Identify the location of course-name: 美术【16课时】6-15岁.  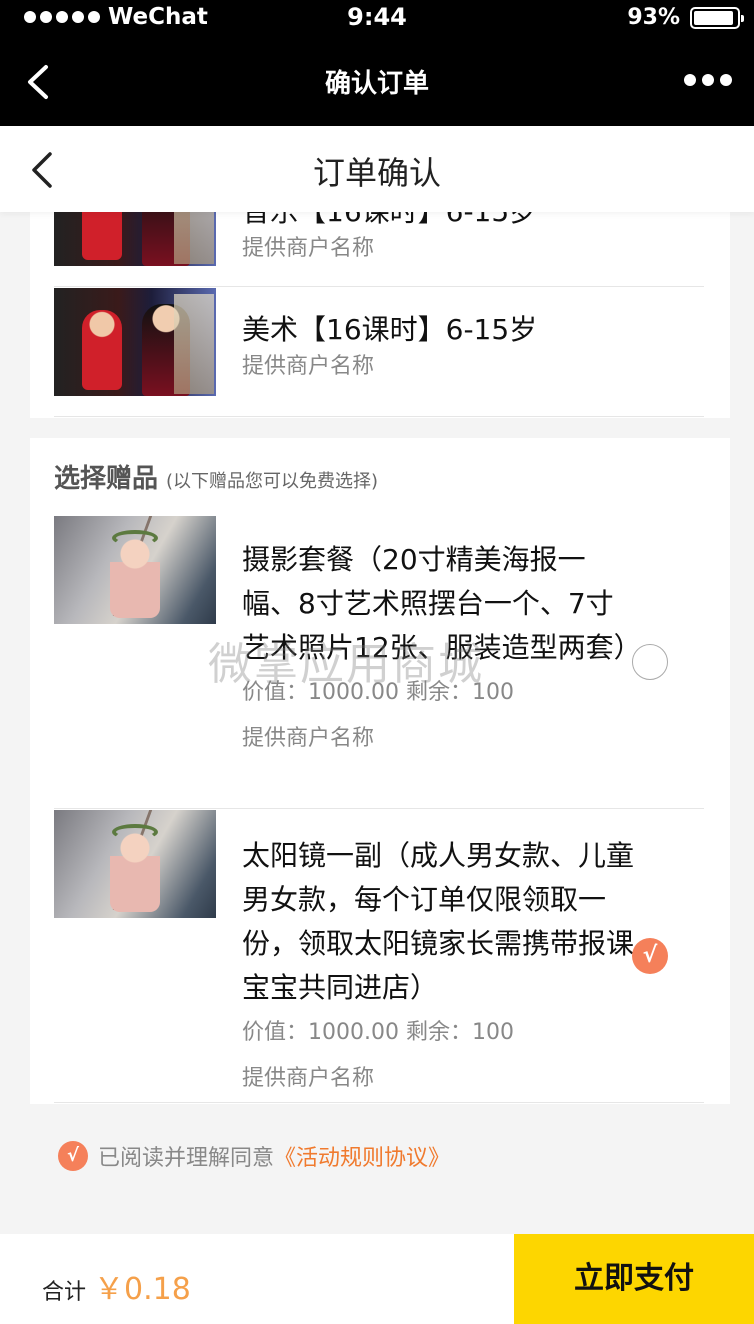
(390, 329).